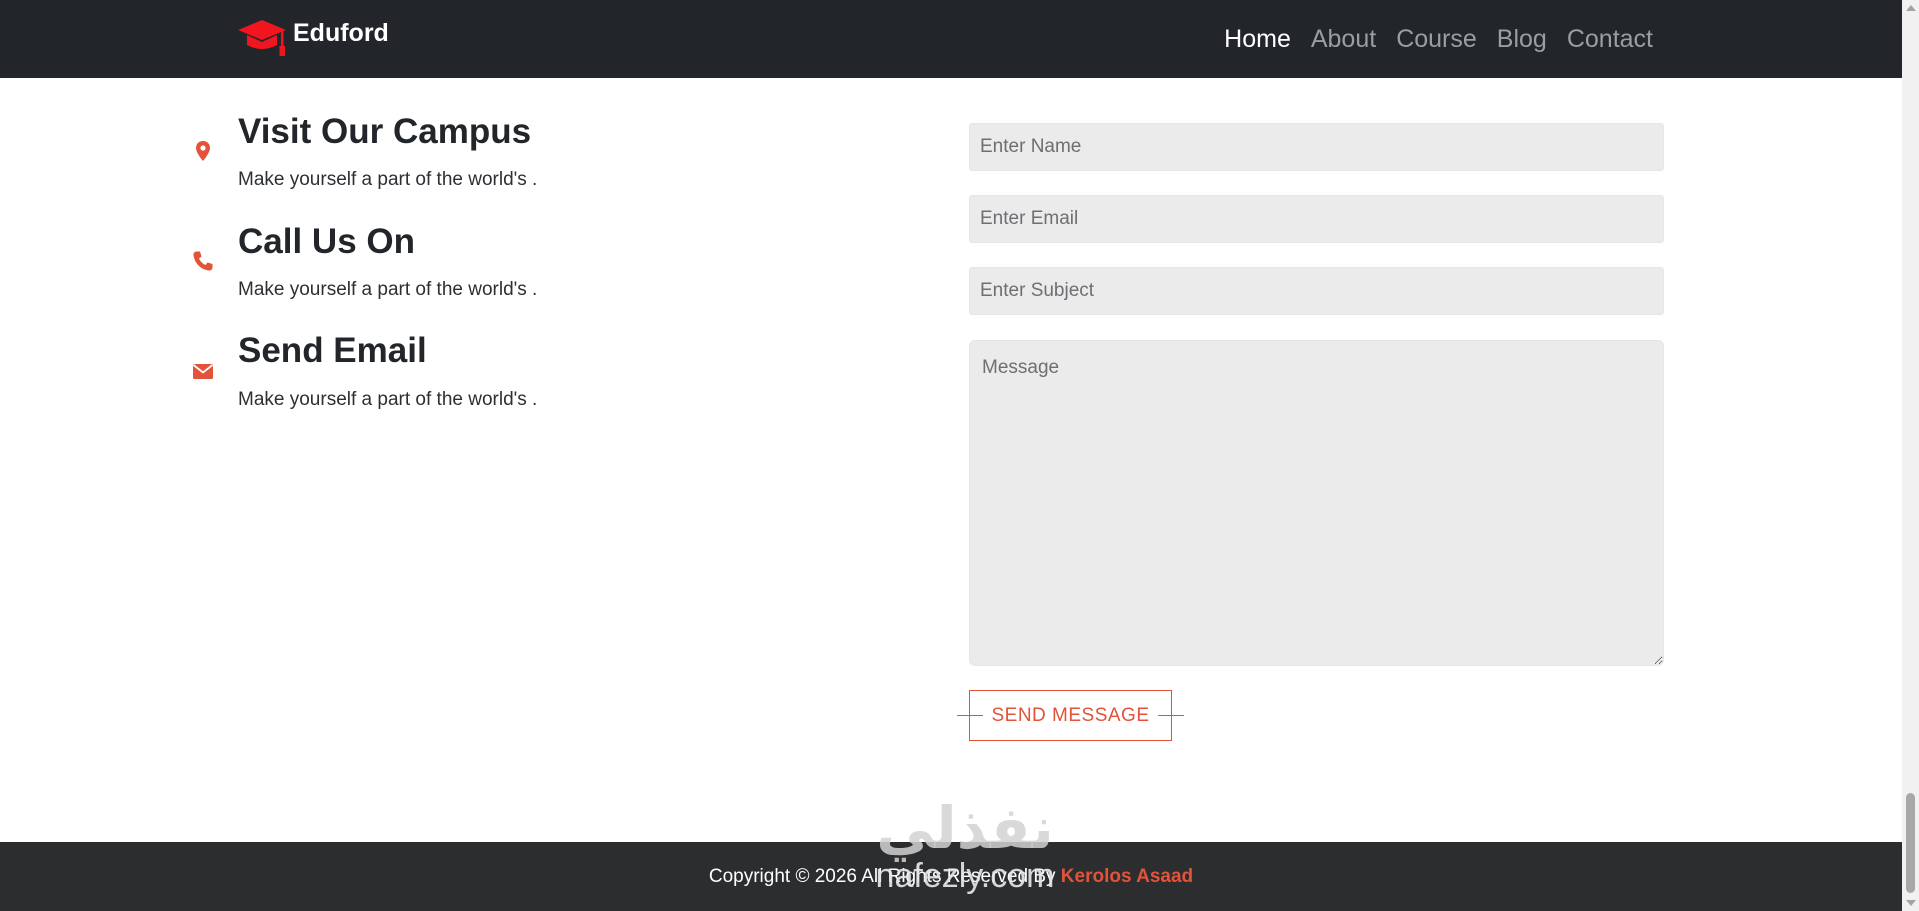  Describe the element at coordinates (1343, 39) in the screenshot. I see `nav-about: About` at that location.